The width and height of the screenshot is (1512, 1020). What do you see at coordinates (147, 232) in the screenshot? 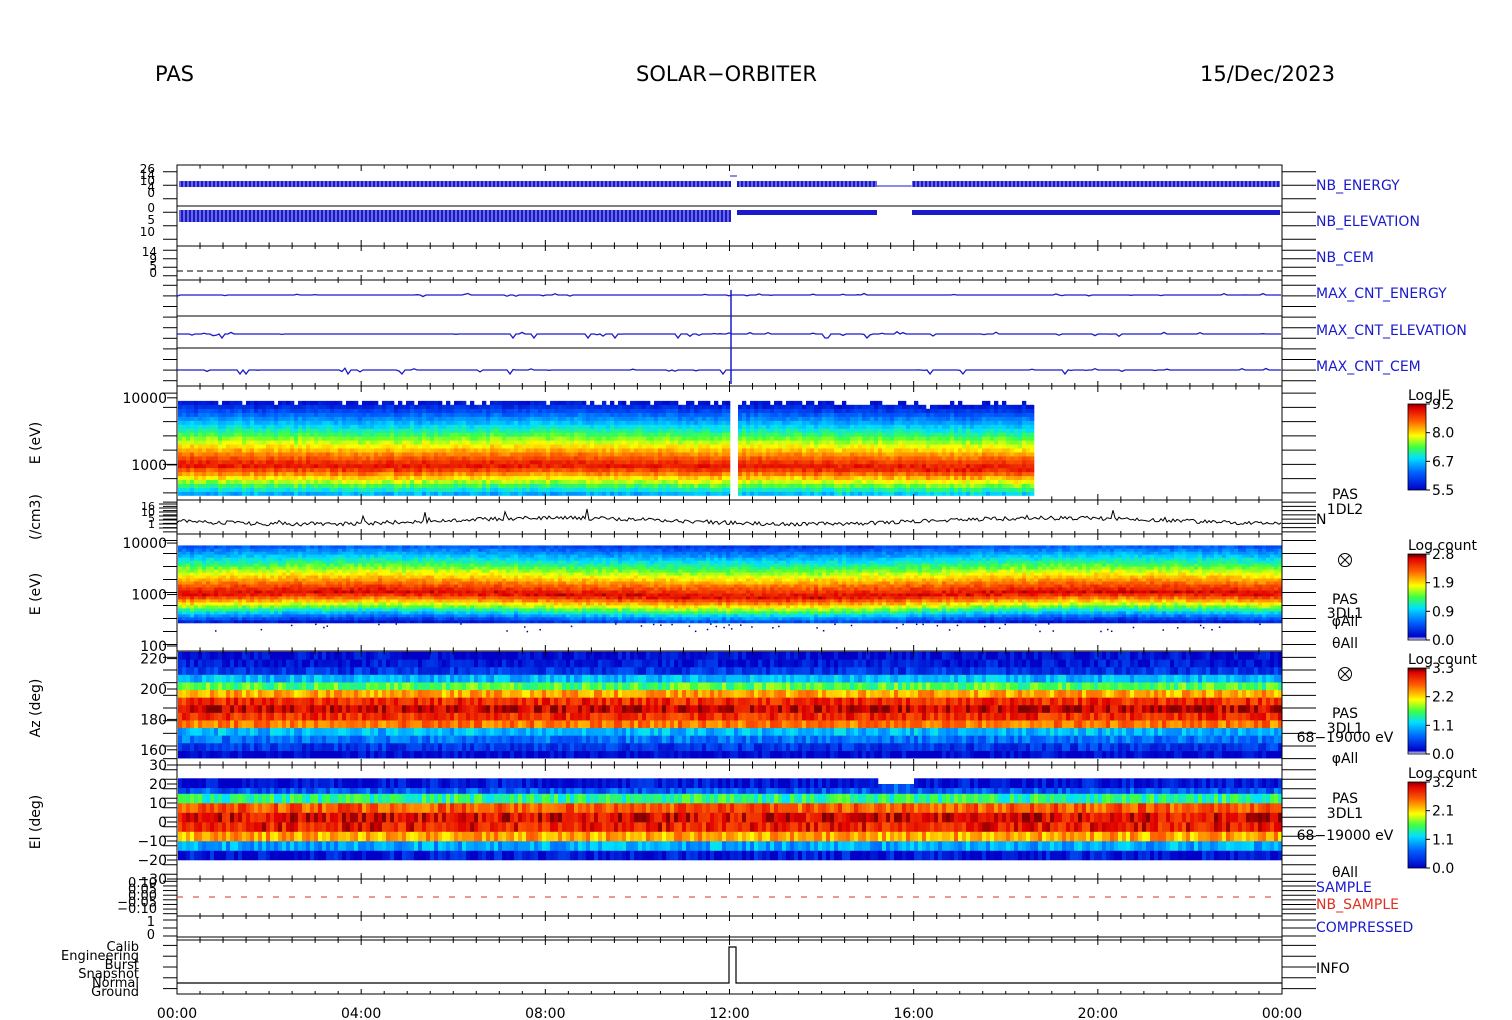
I see `nb-elevation-tick-label: 10` at bounding box center [147, 232].